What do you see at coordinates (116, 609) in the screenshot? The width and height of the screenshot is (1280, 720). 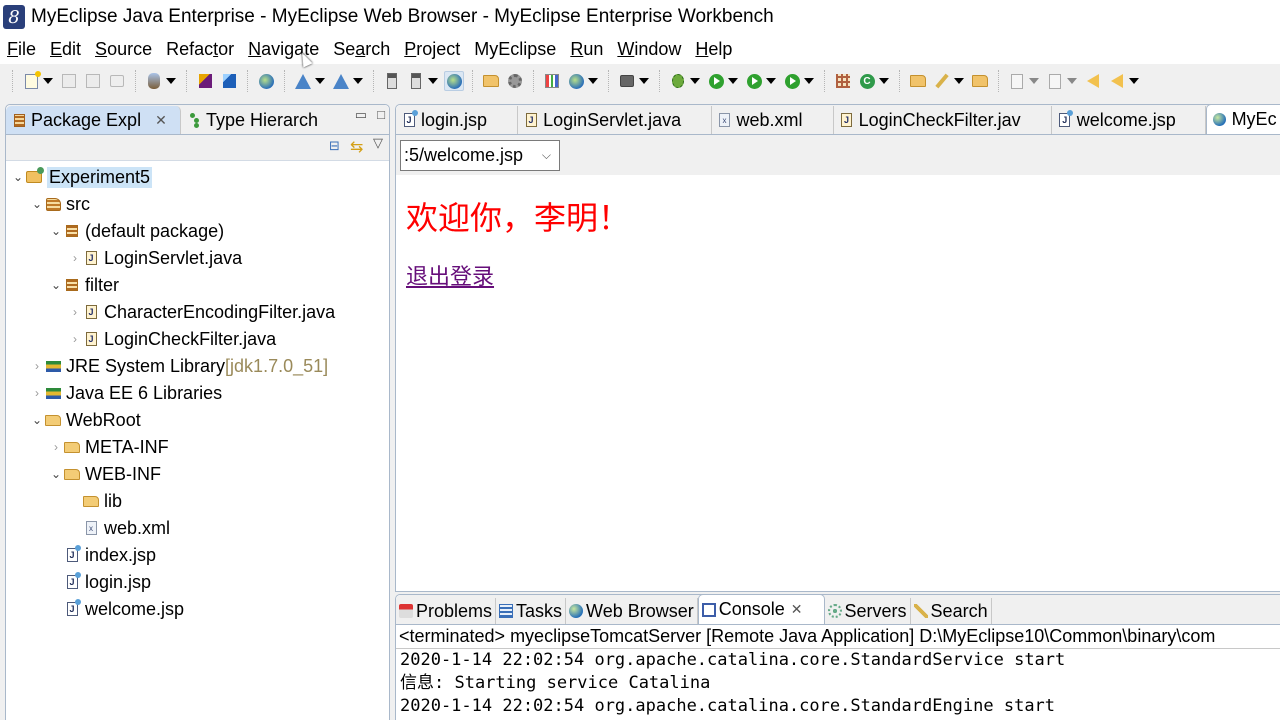 I see `tree-item: Jwelcome.jsp` at bounding box center [116, 609].